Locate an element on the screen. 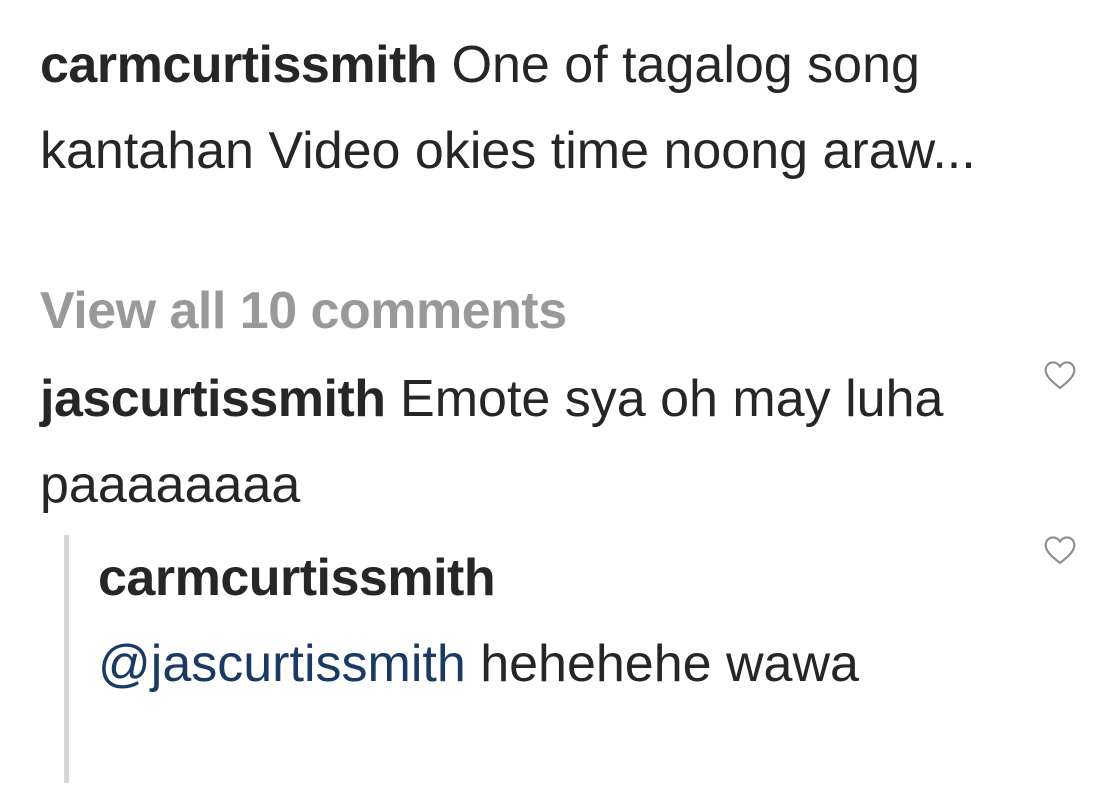 The height and width of the screenshot is (805, 1120). reply-text: hehehehe wawa is located at coordinates (669, 664).